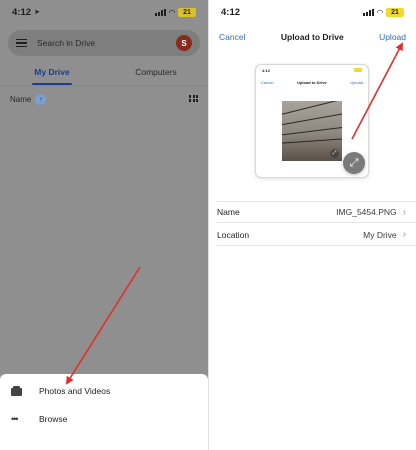  What do you see at coordinates (316, 212) in the screenshot?
I see `name-row: Name IMG_5454.PNG ›` at bounding box center [316, 212].